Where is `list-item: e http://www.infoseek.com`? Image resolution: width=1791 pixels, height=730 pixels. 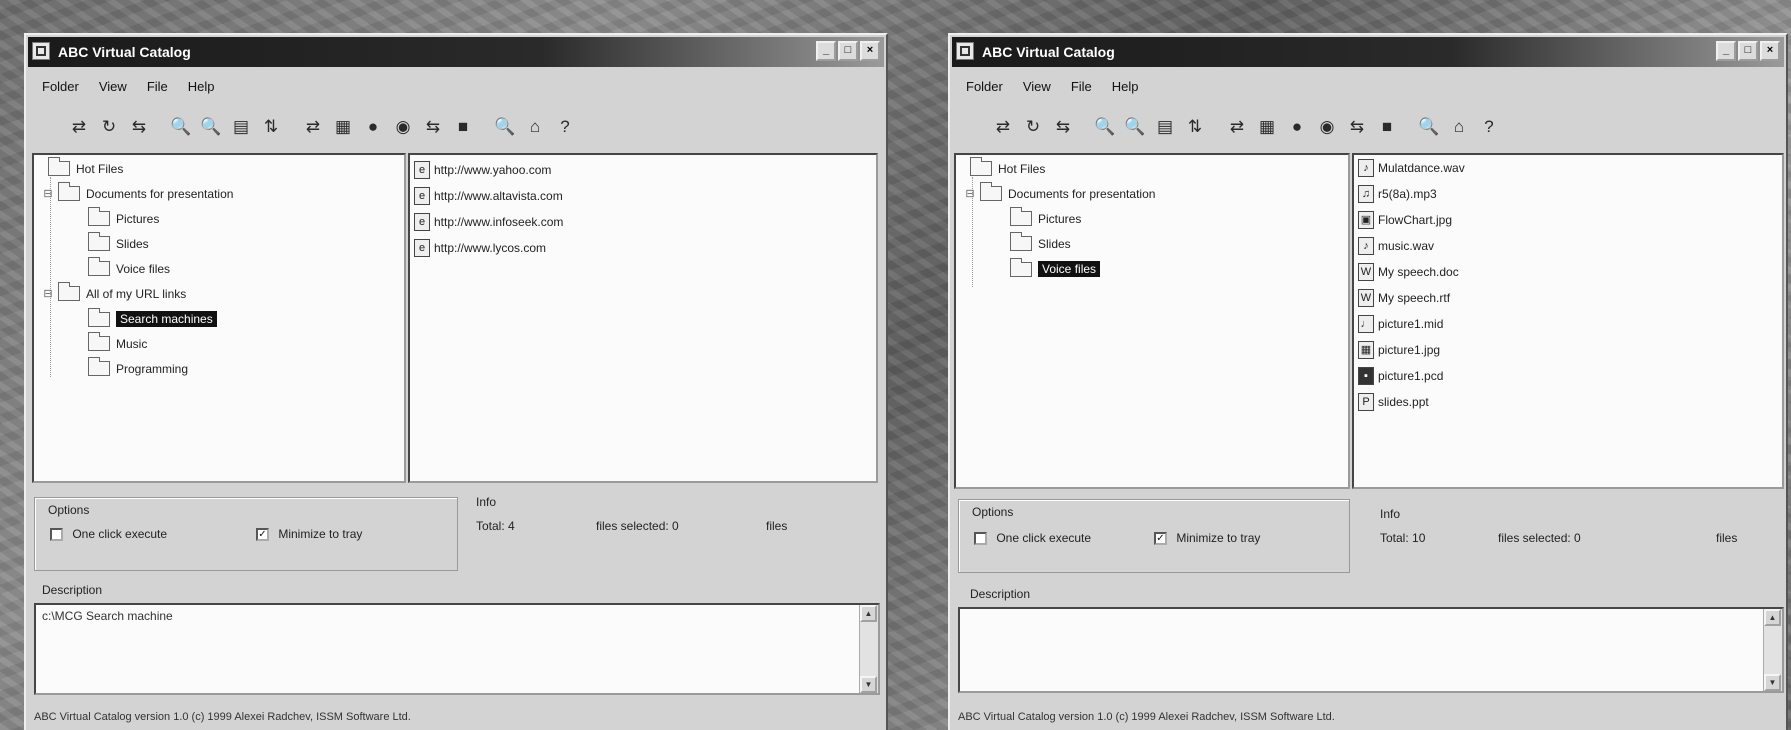
list-item: e http://www.infoseek.com is located at coordinates (488, 222).